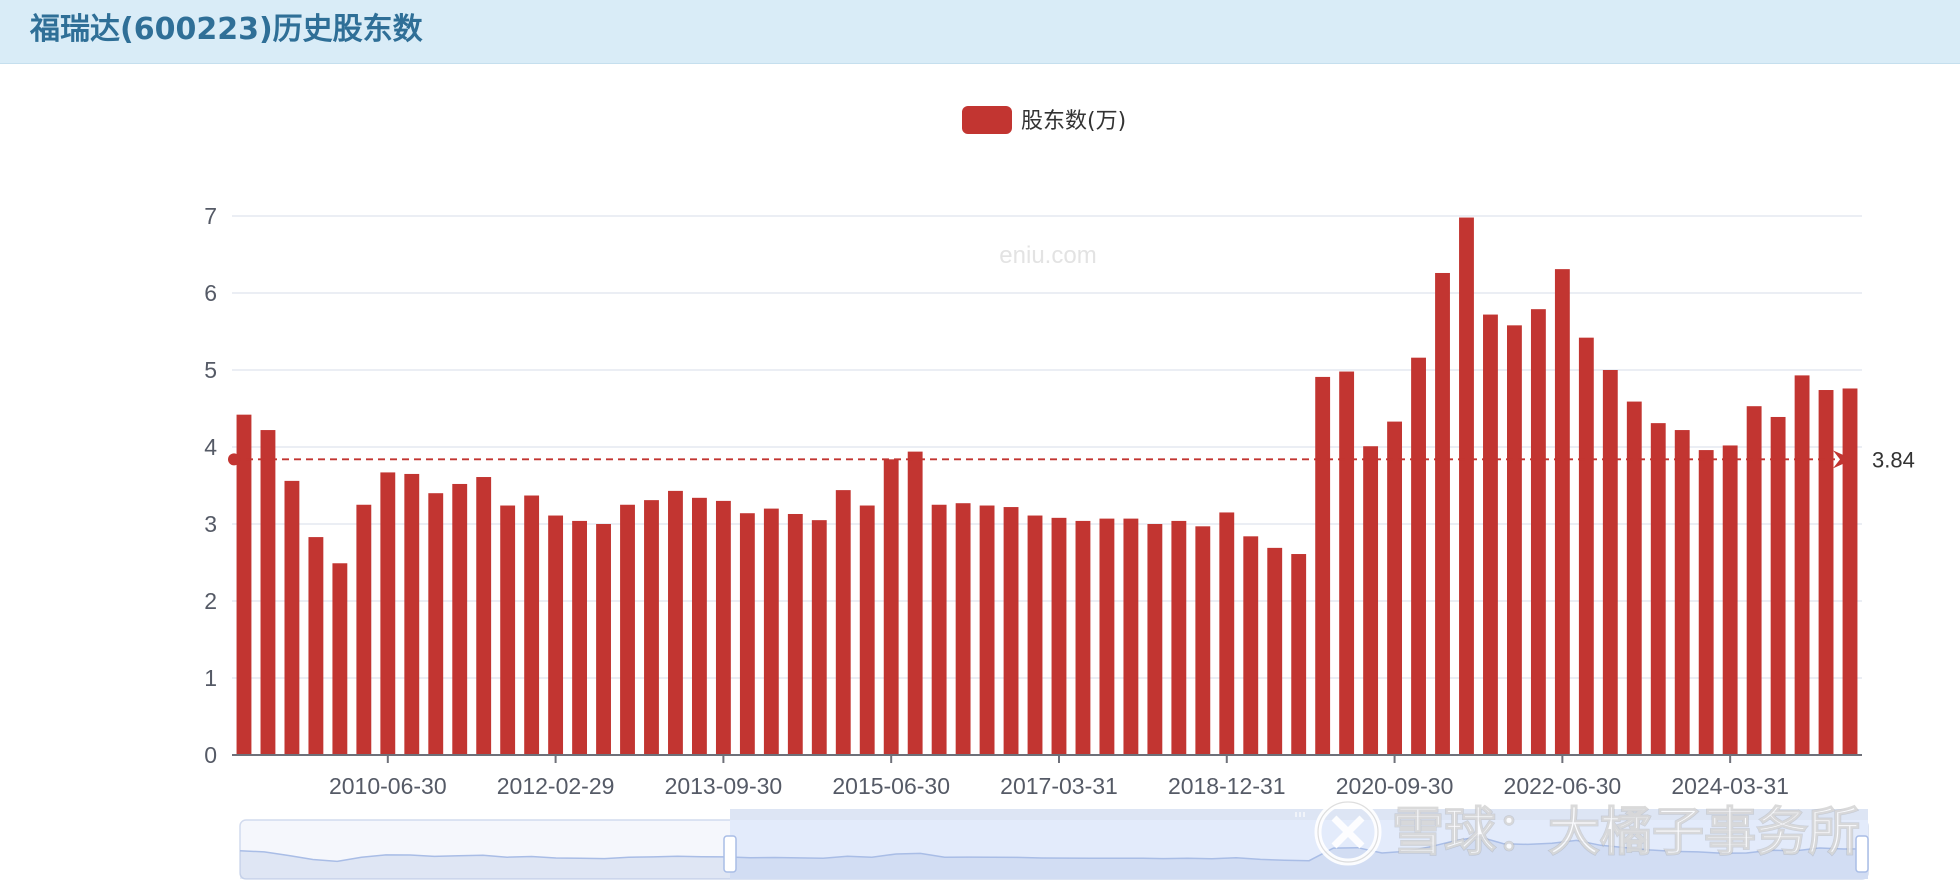 Image resolution: width=1960 pixels, height=894 pixels. Describe the element at coordinates (388, 786) in the screenshot. I see `x-tick-label: 2010-06-30` at that location.